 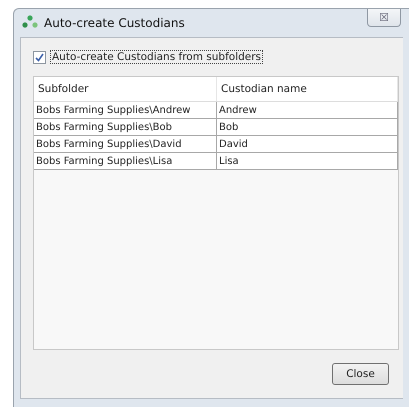 I want to click on table-cell: Bobs Farming Supplies\Lisa, so click(x=125, y=161).